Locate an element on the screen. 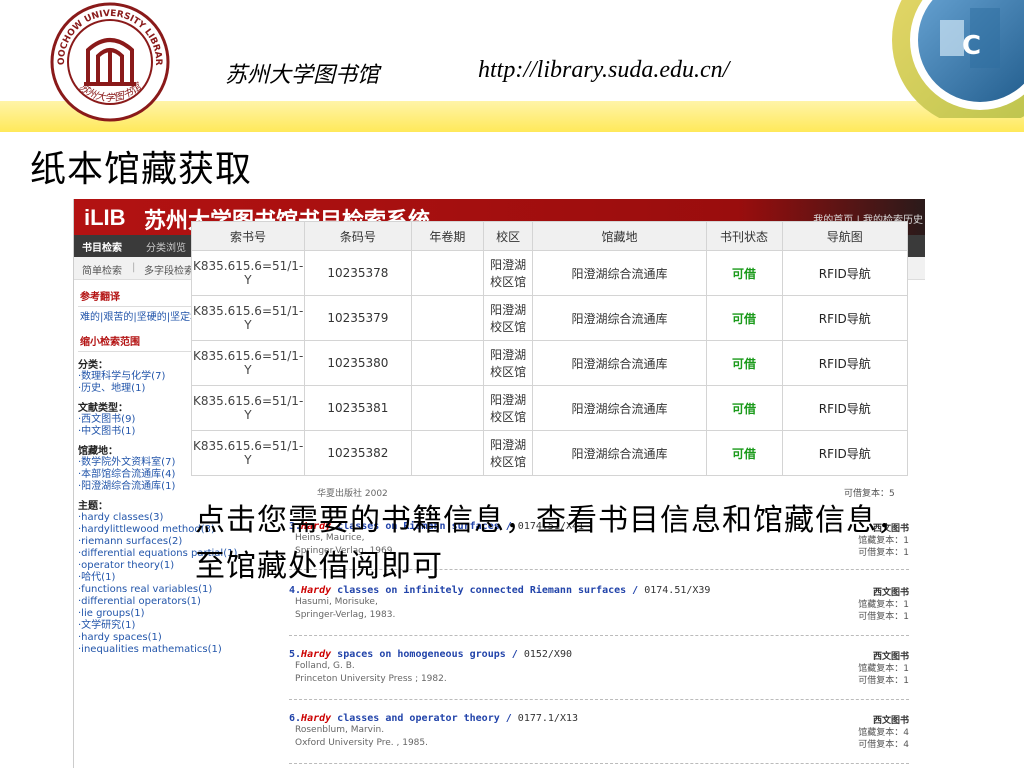 This screenshot has height=768, width=1024. sidebar-subject-link: ·inequalities mathematics(1) is located at coordinates (163, 650).